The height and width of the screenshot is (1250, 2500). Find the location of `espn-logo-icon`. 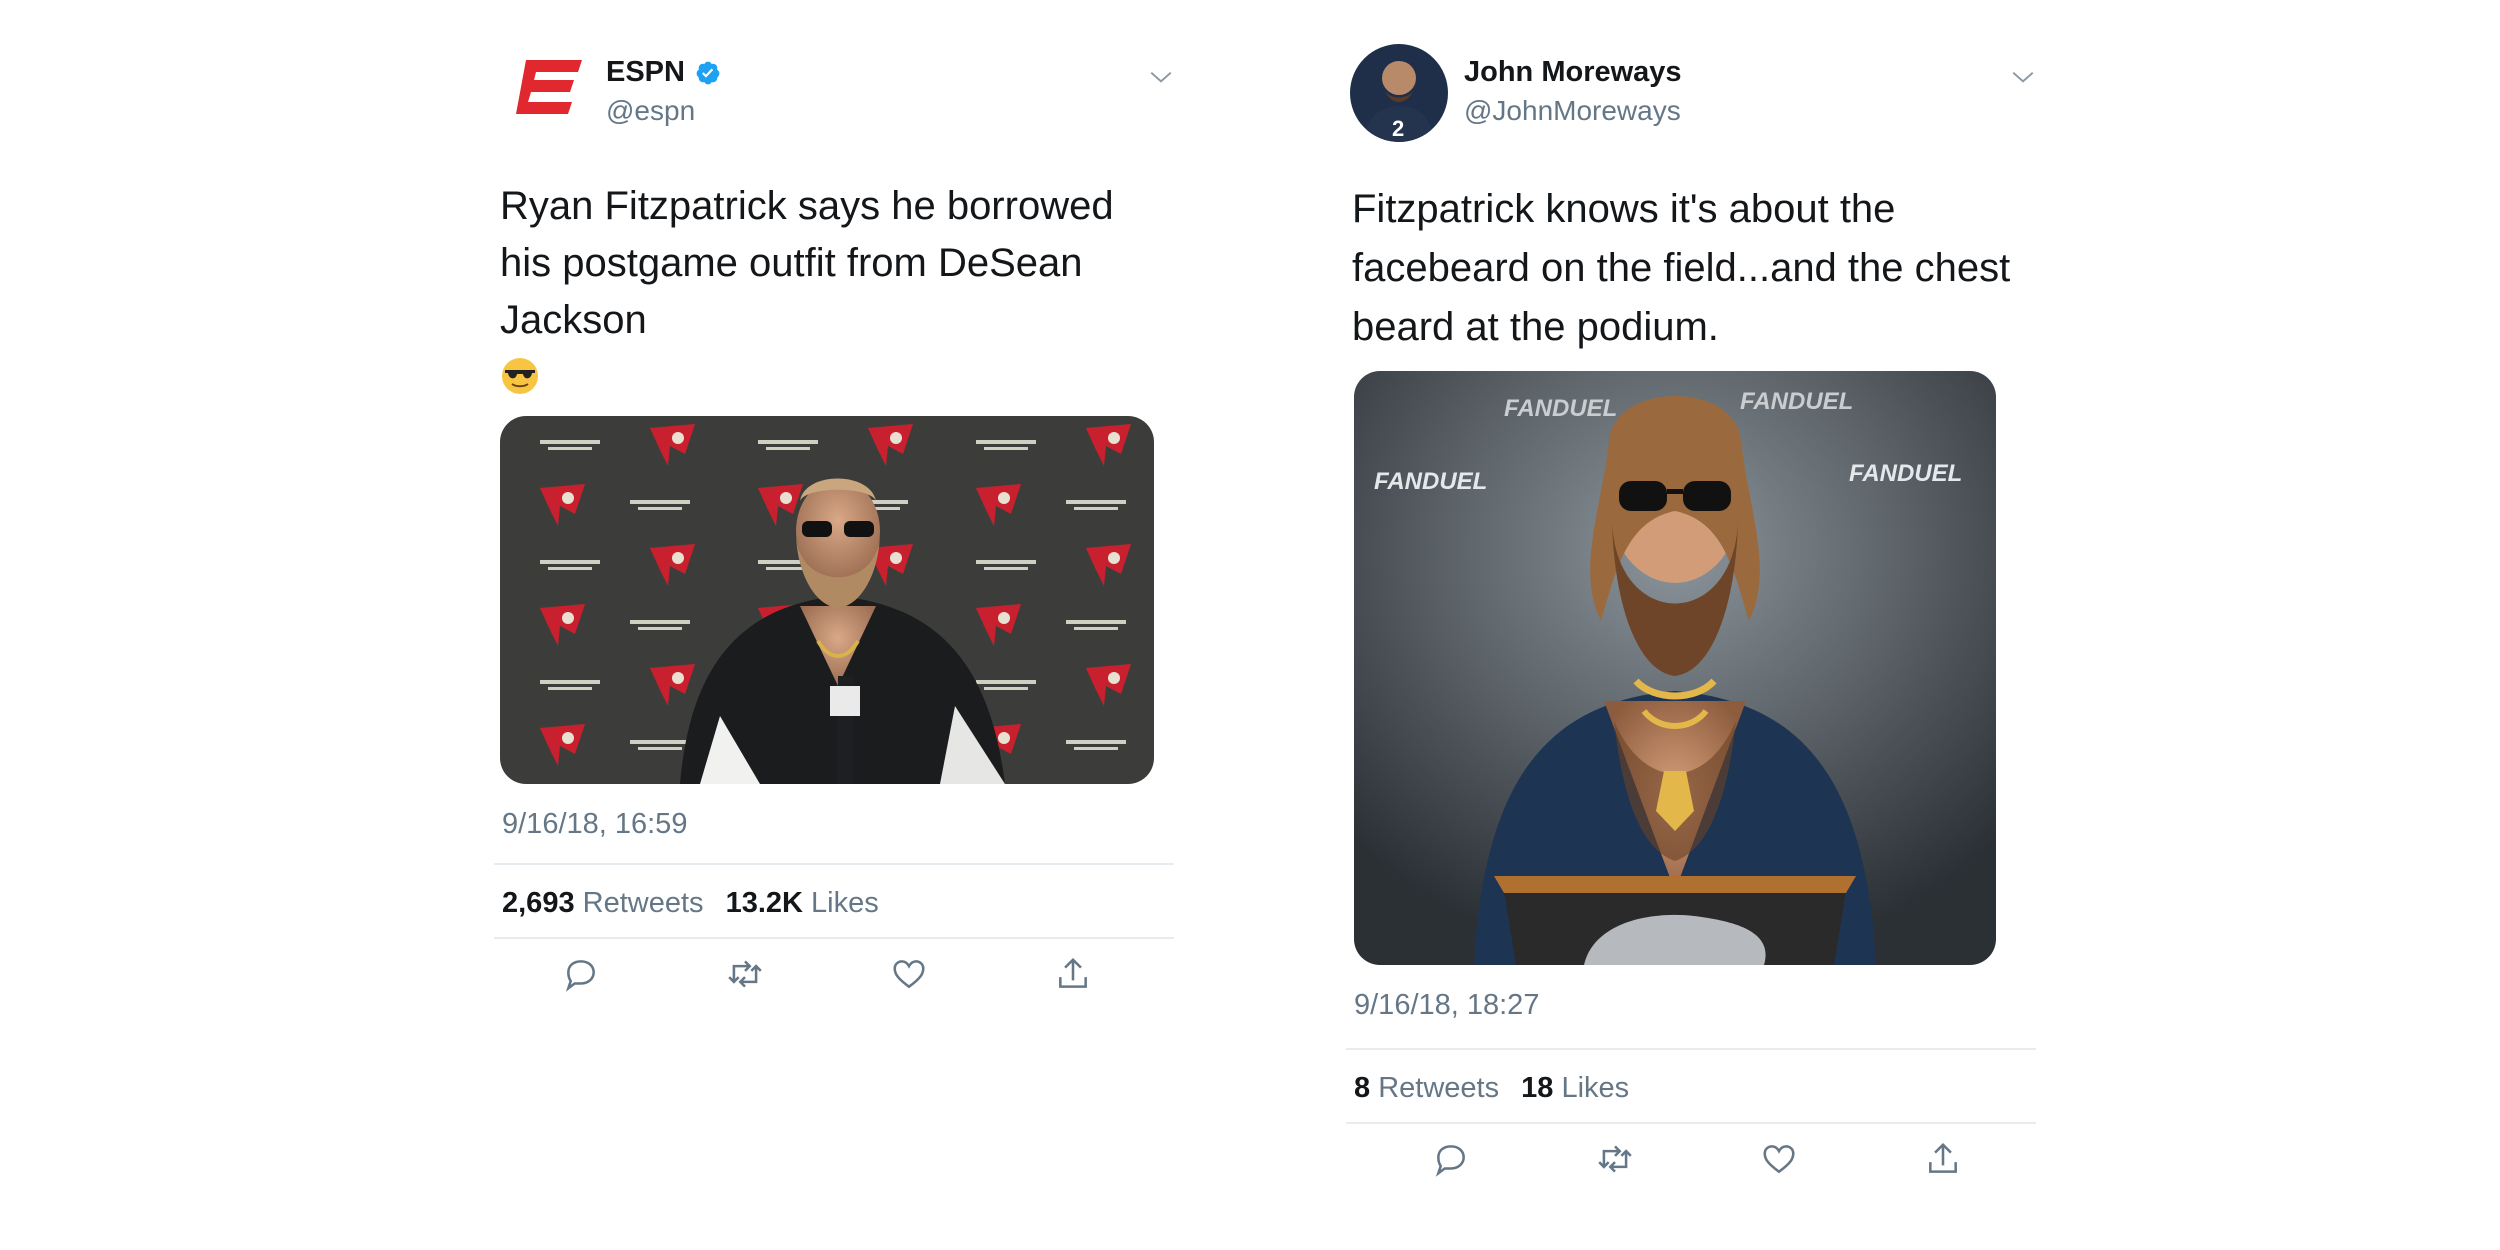

espn-logo-icon is located at coordinates (549, 87).